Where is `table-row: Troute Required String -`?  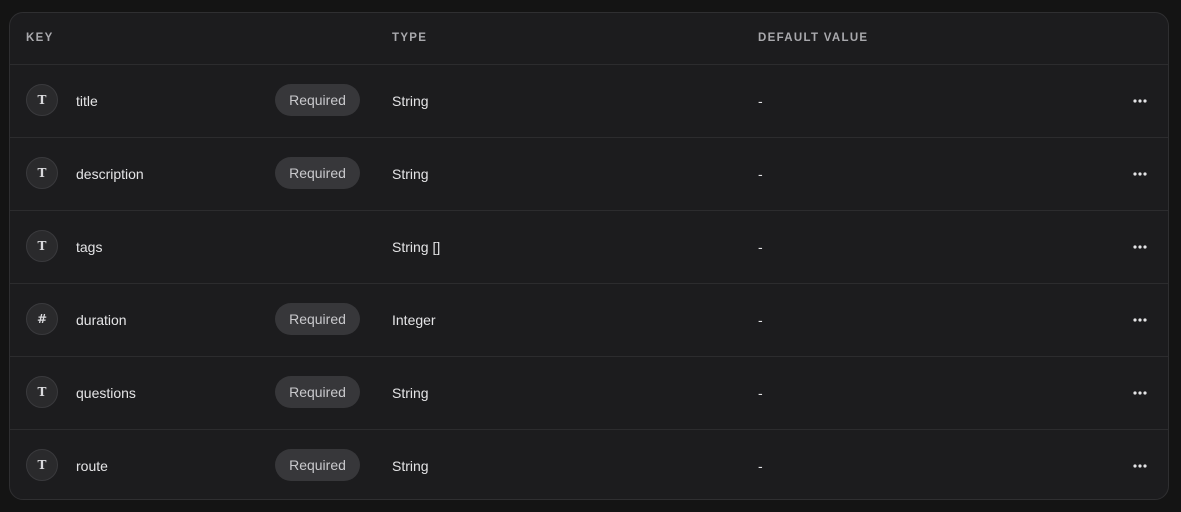
table-row: Troute Required String - is located at coordinates (589, 464).